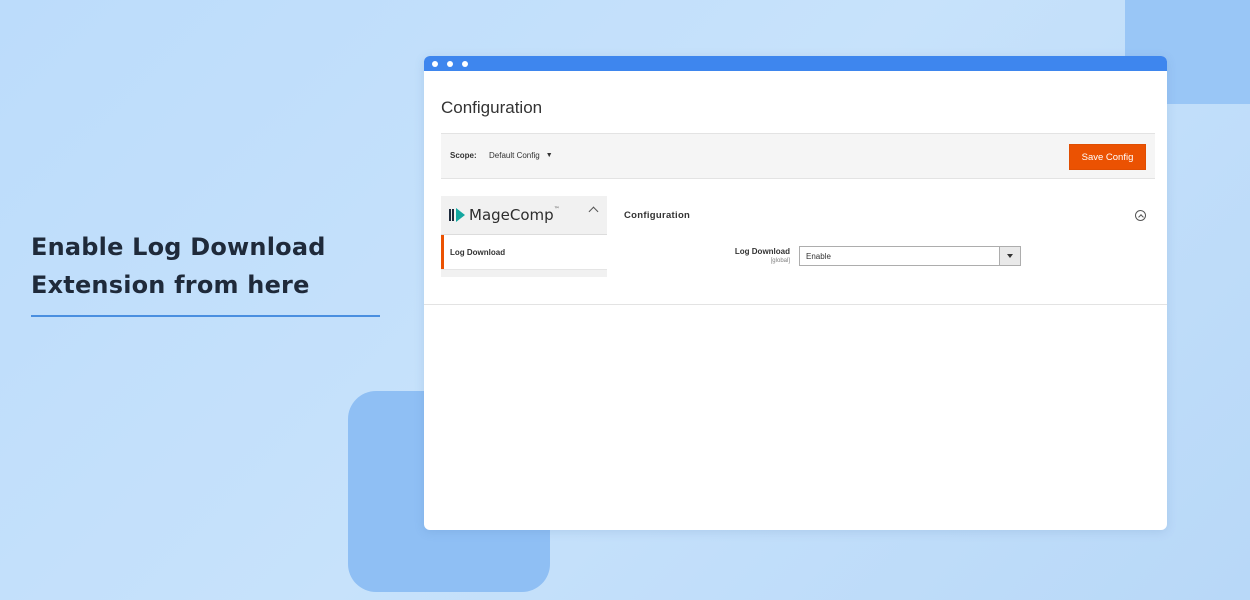 This screenshot has height=600, width=1250. I want to click on chevron-down-icon, so click(1010, 256).